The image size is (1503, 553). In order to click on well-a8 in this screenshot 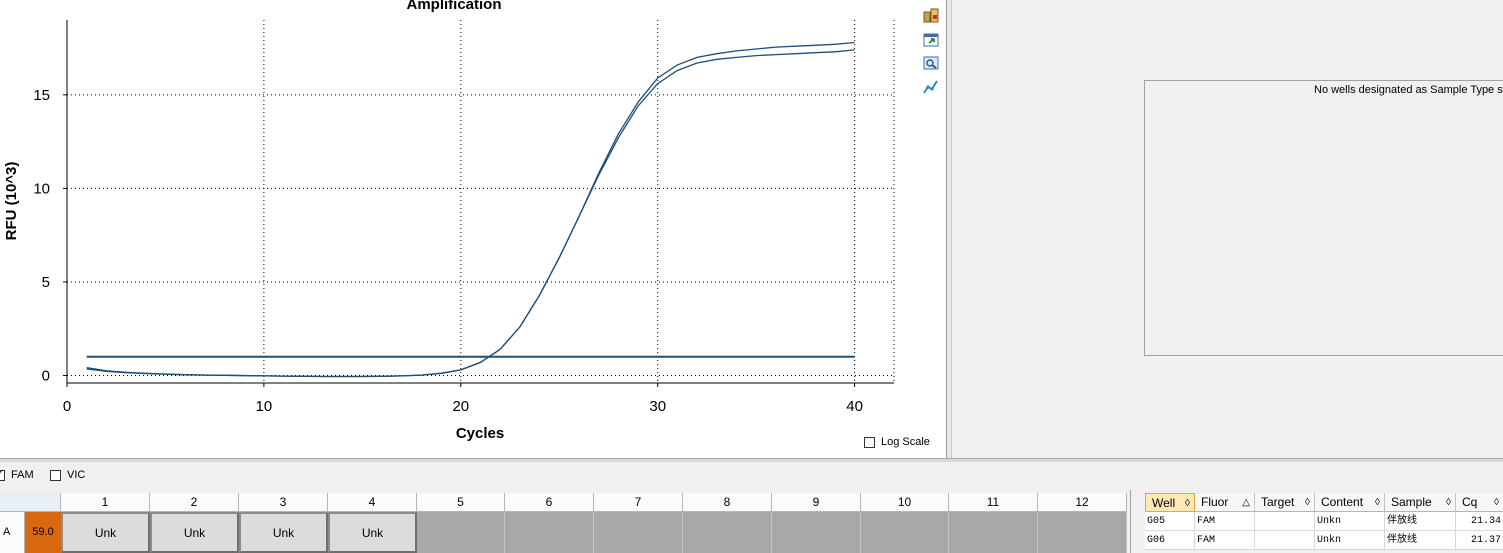, I will do `click(727, 532)`.